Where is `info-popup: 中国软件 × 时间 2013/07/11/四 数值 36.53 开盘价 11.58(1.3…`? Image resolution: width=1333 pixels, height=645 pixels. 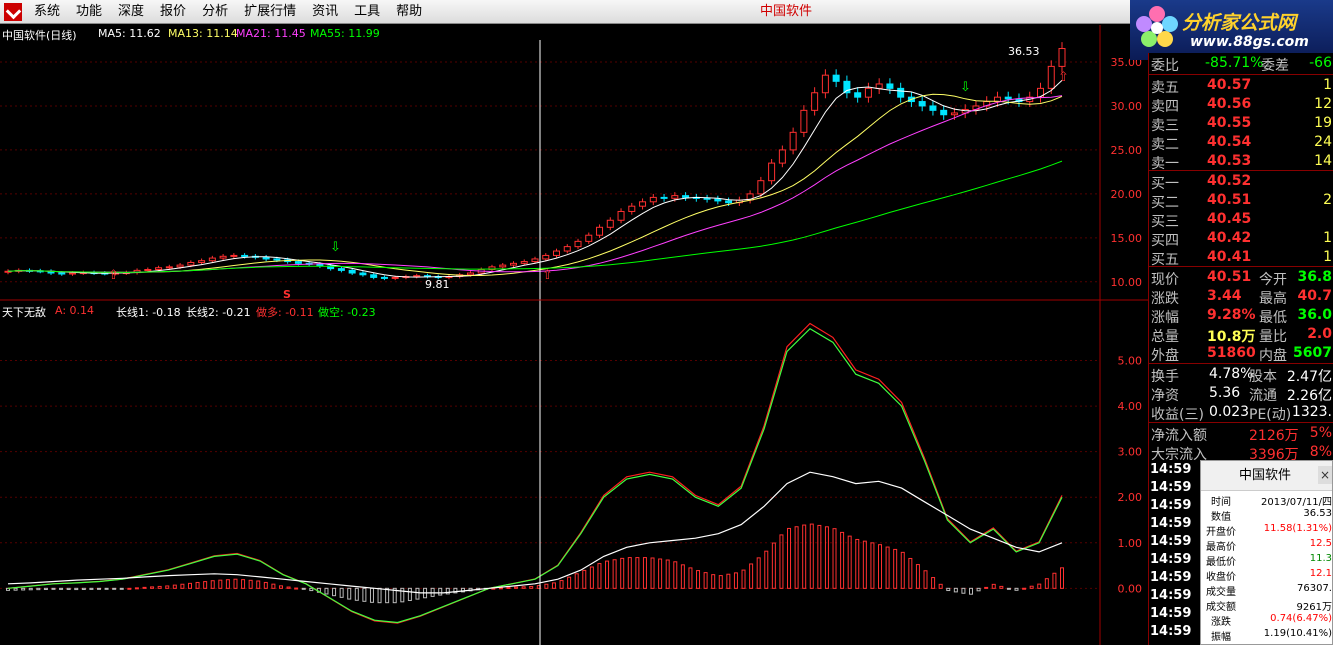 info-popup: 中国软件 × 时间 2013/07/11/四 数值 36.53 开盘价 11.58(1.3… is located at coordinates (1266, 552).